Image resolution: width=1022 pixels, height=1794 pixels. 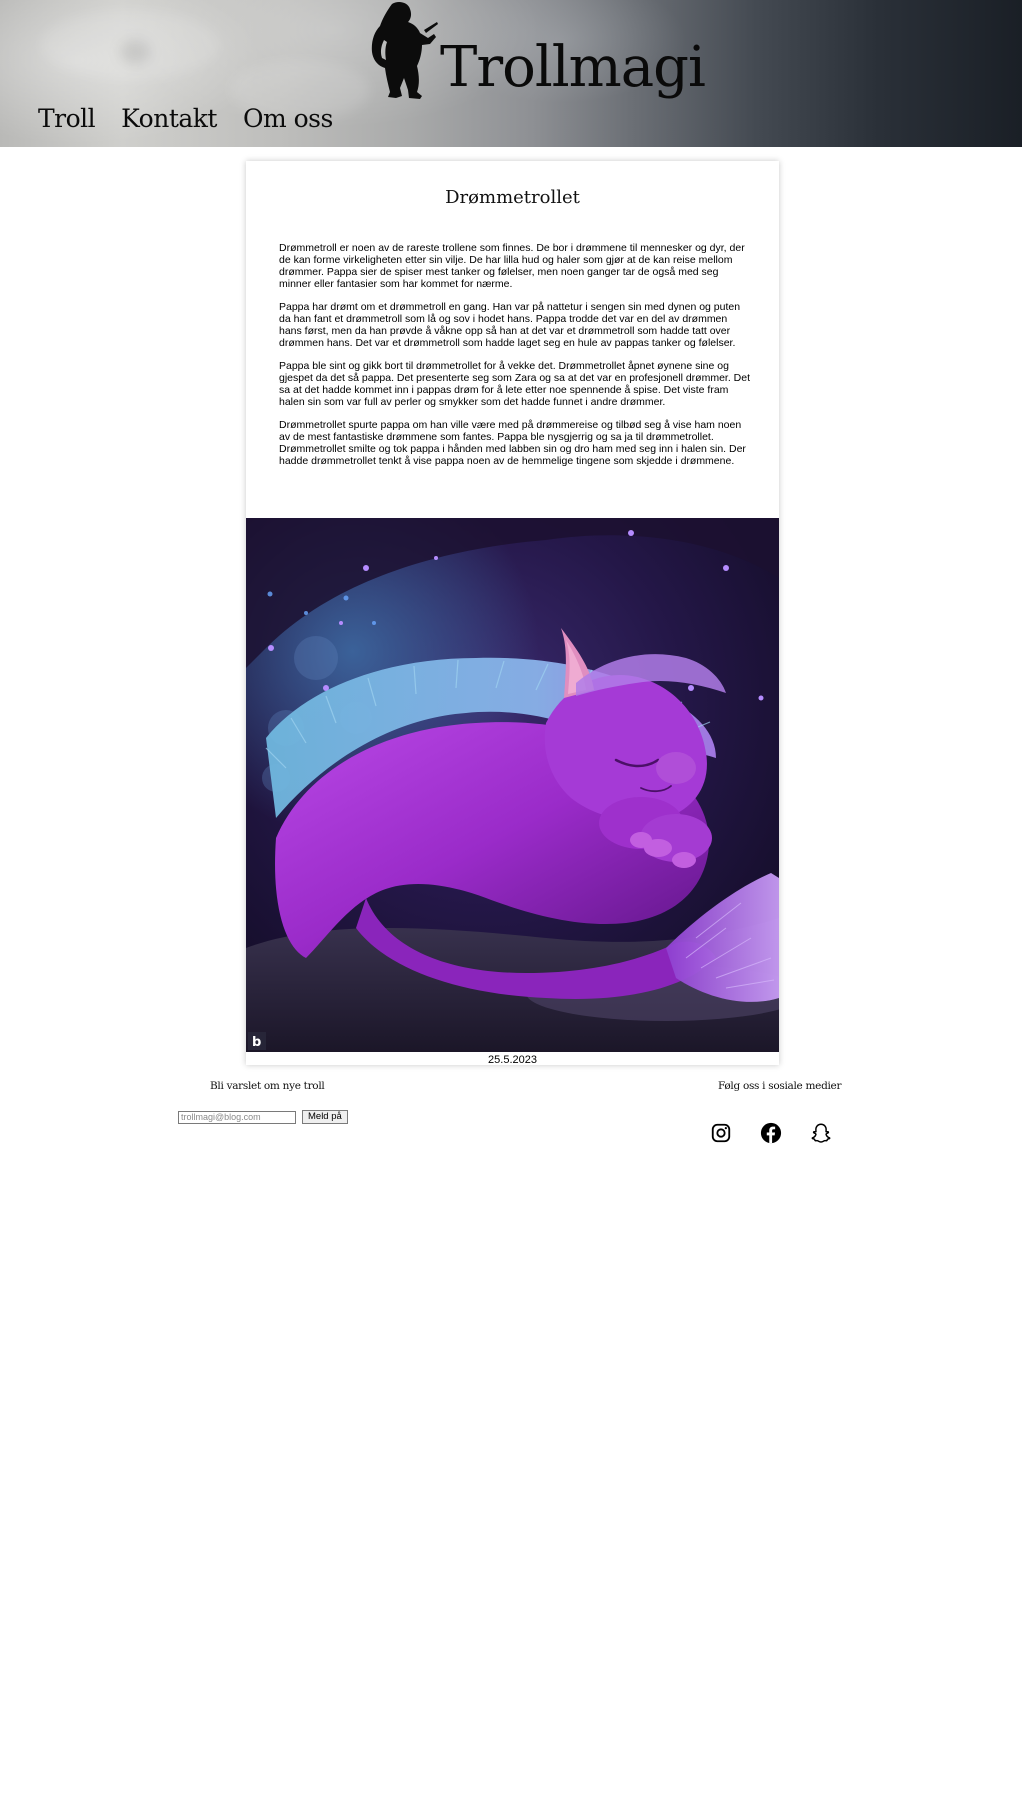 What do you see at coordinates (512, 1060) in the screenshot?
I see `article-date: 25.5.2023` at bounding box center [512, 1060].